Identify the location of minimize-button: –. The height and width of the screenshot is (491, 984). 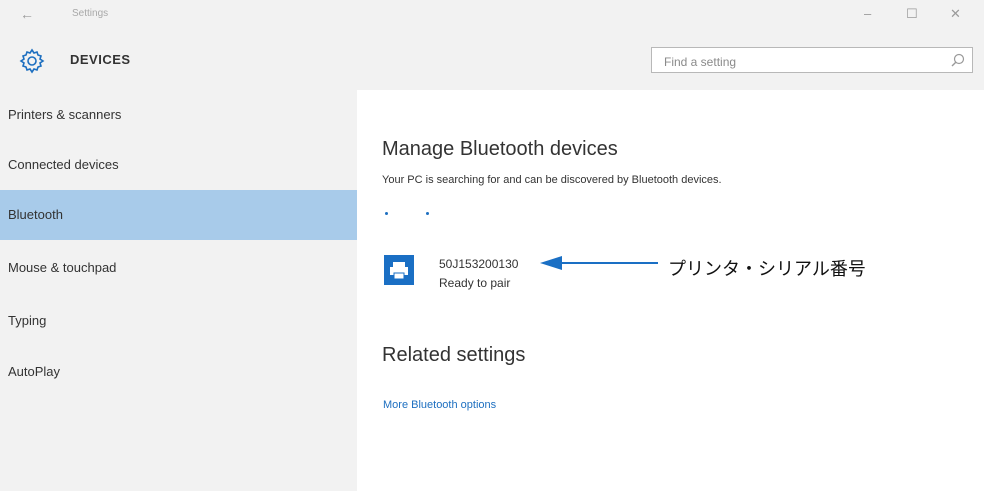
(867, 13).